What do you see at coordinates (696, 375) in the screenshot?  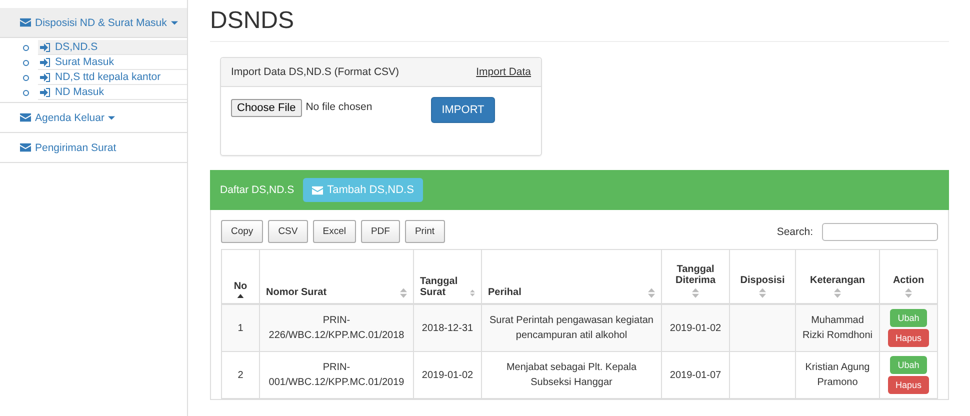 I see `table-cell: 2019-01-07` at bounding box center [696, 375].